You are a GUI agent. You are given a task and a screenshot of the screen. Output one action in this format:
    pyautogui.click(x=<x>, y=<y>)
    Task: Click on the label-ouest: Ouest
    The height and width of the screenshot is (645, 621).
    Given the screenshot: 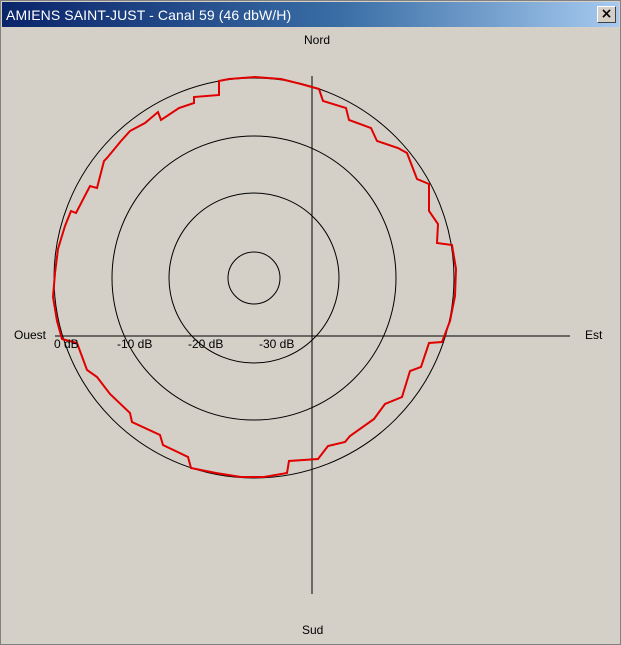 What is the action you would take?
    pyautogui.click(x=30, y=335)
    